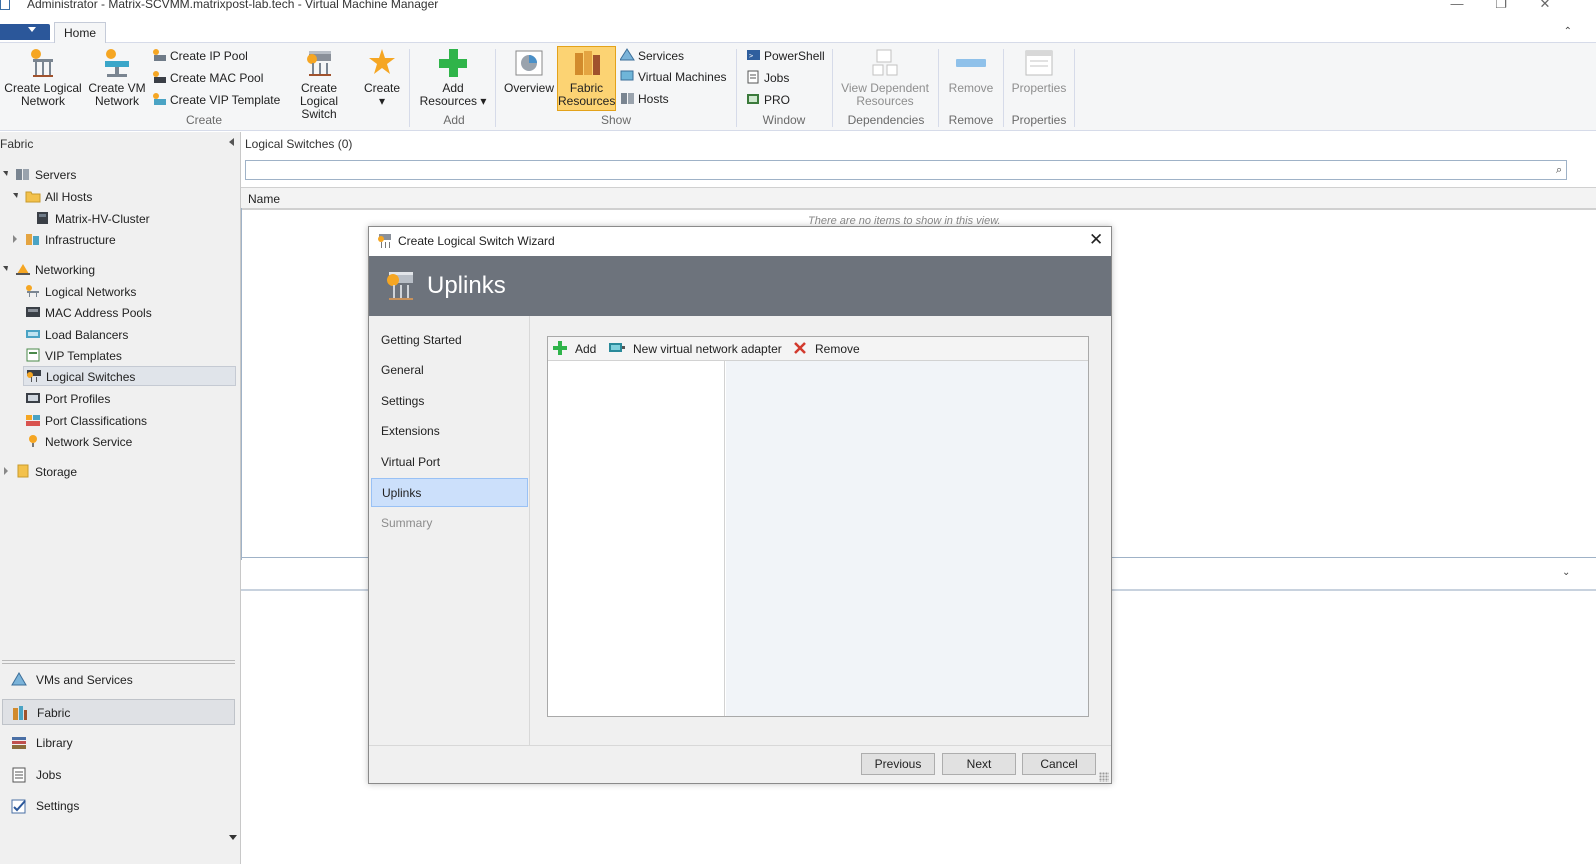 Image resolution: width=1596 pixels, height=864 pixels. I want to click on tree-item-mac-pools: MAC Address Pools, so click(88, 313).